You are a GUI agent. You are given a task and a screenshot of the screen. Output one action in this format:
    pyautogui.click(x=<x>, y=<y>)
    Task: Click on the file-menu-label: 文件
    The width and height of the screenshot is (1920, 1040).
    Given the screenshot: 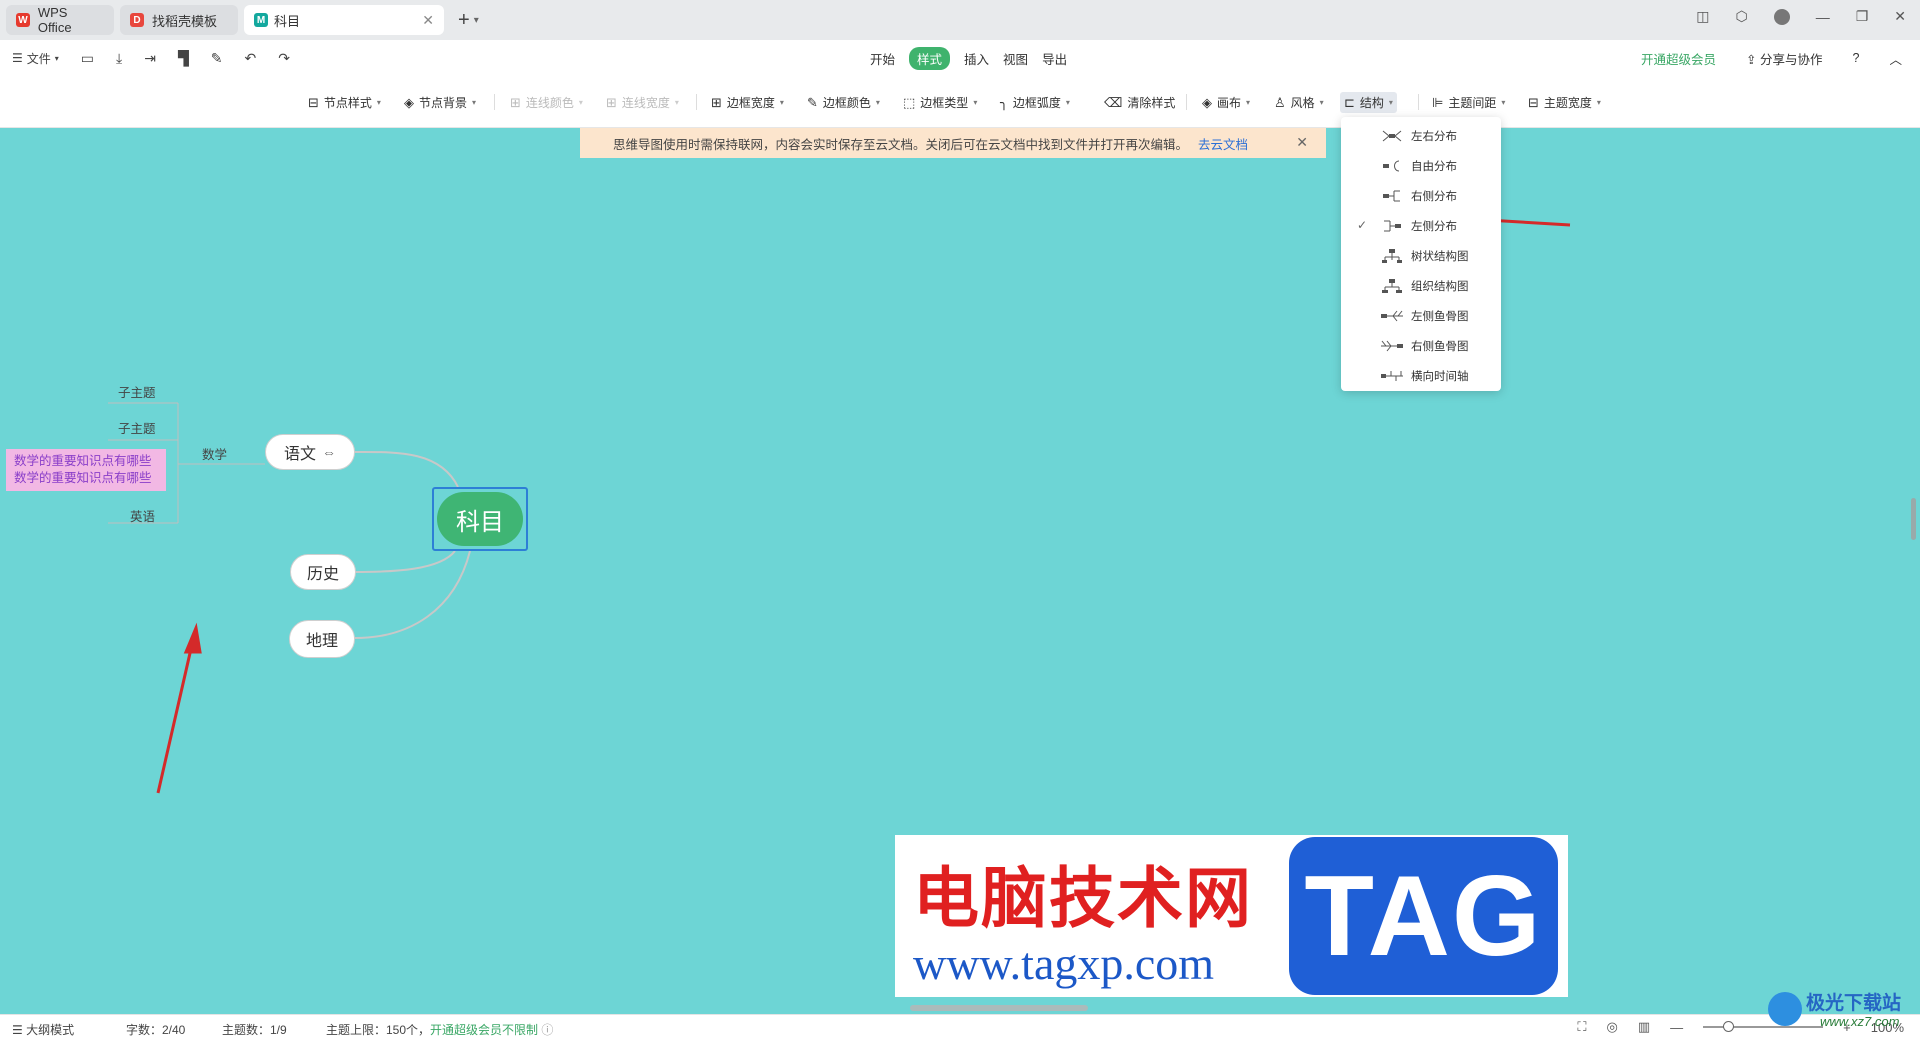 What is the action you would take?
    pyautogui.click(x=38, y=58)
    